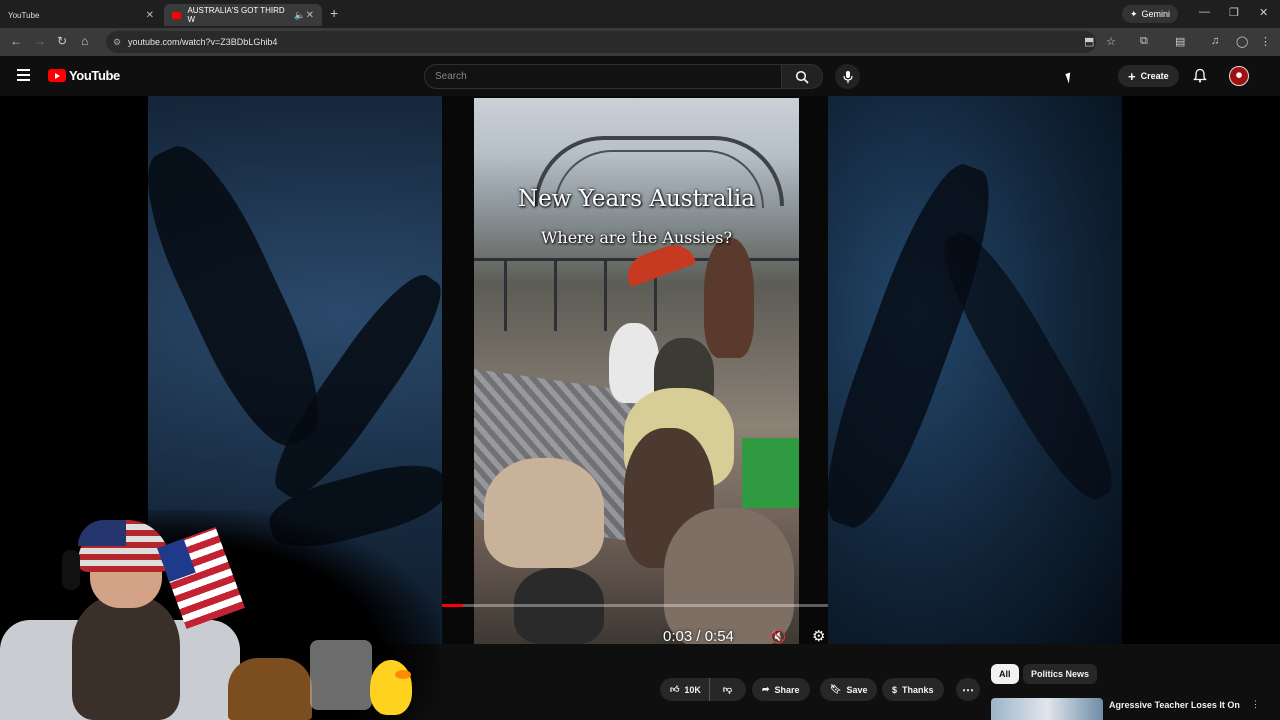 Image resolution: width=1280 pixels, height=720 pixels. Describe the element at coordinates (1265, 41) in the screenshot. I see `menu-kebab-icon: ⋮` at that location.